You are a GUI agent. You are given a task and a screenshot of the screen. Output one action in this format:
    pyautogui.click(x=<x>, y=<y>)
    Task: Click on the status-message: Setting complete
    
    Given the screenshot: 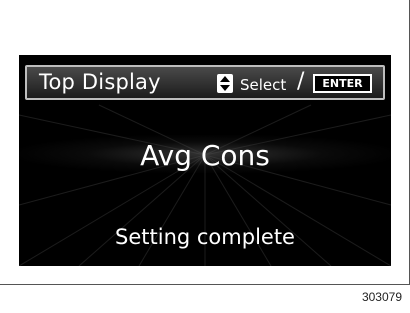 What is the action you would take?
    pyautogui.click(x=205, y=237)
    